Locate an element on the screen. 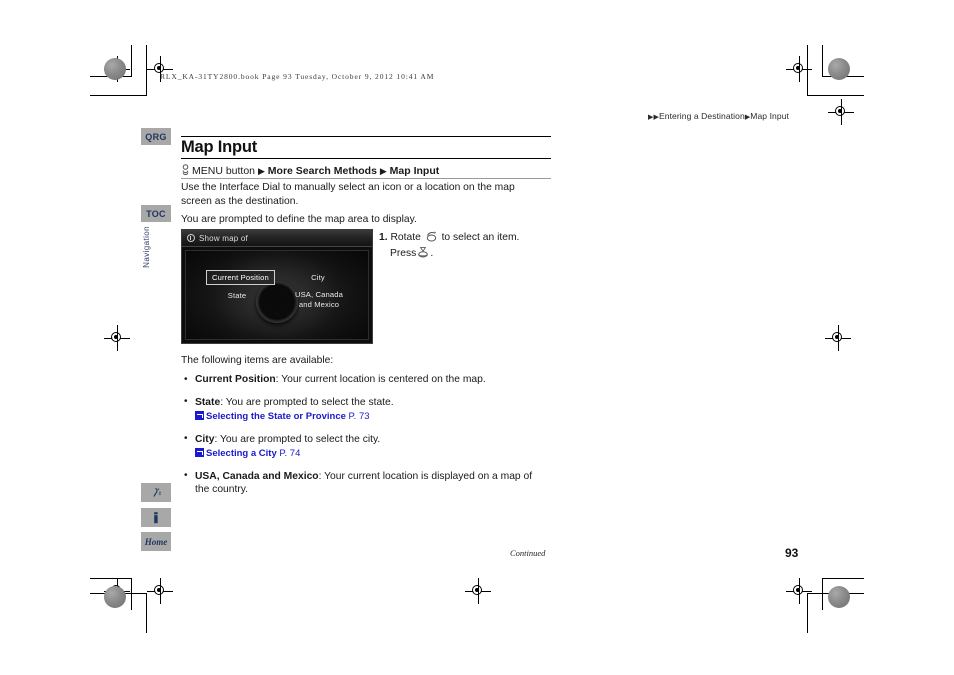 Image resolution: width=954 pixels, height=675 pixels. screen-option-usa-canada-mexico: USA, Canada and Mexico is located at coordinates (319, 299).